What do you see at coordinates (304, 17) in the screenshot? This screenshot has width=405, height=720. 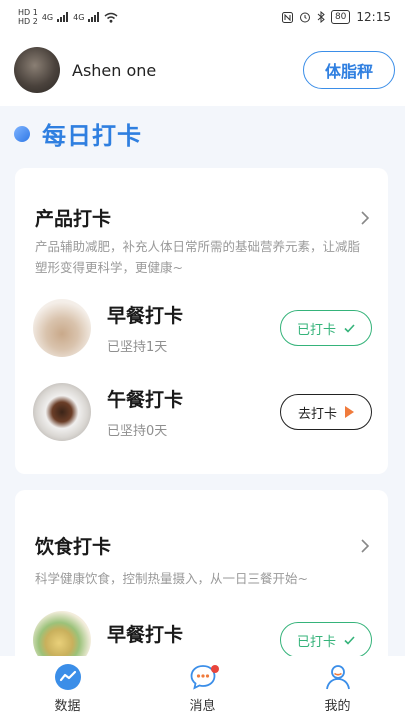 I see `alarm-icon` at bounding box center [304, 17].